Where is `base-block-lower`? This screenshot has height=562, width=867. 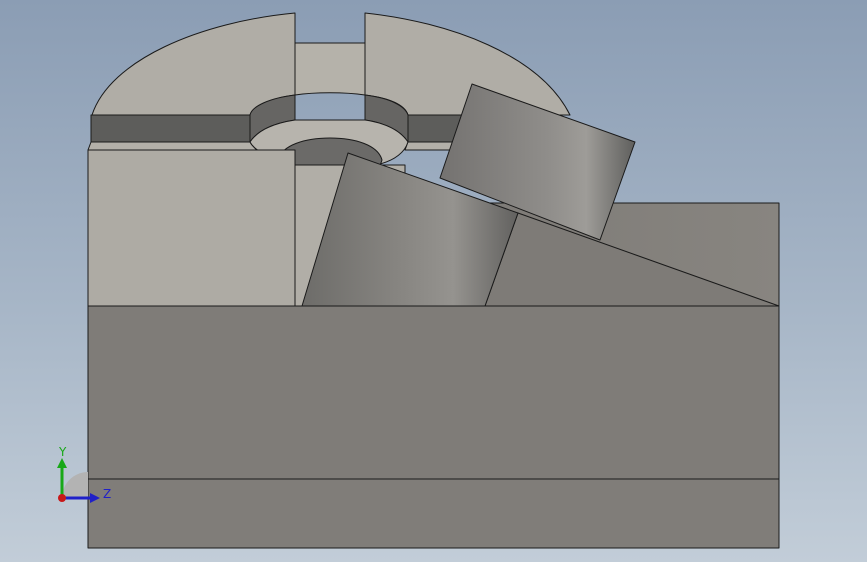
base-block-lower is located at coordinates (433, 513).